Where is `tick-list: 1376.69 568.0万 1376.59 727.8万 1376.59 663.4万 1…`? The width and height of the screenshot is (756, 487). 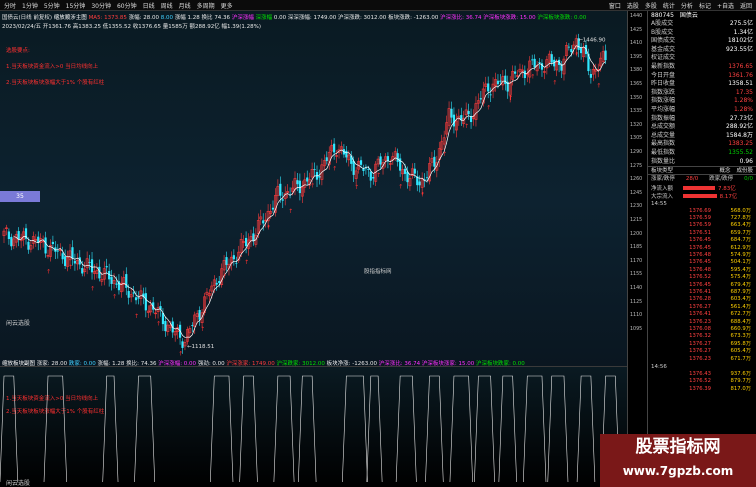
tick-list: 1376.69 568.0万 1376.59 727.8万 1376.59 663.4万 1… is located at coordinates (702, 285).